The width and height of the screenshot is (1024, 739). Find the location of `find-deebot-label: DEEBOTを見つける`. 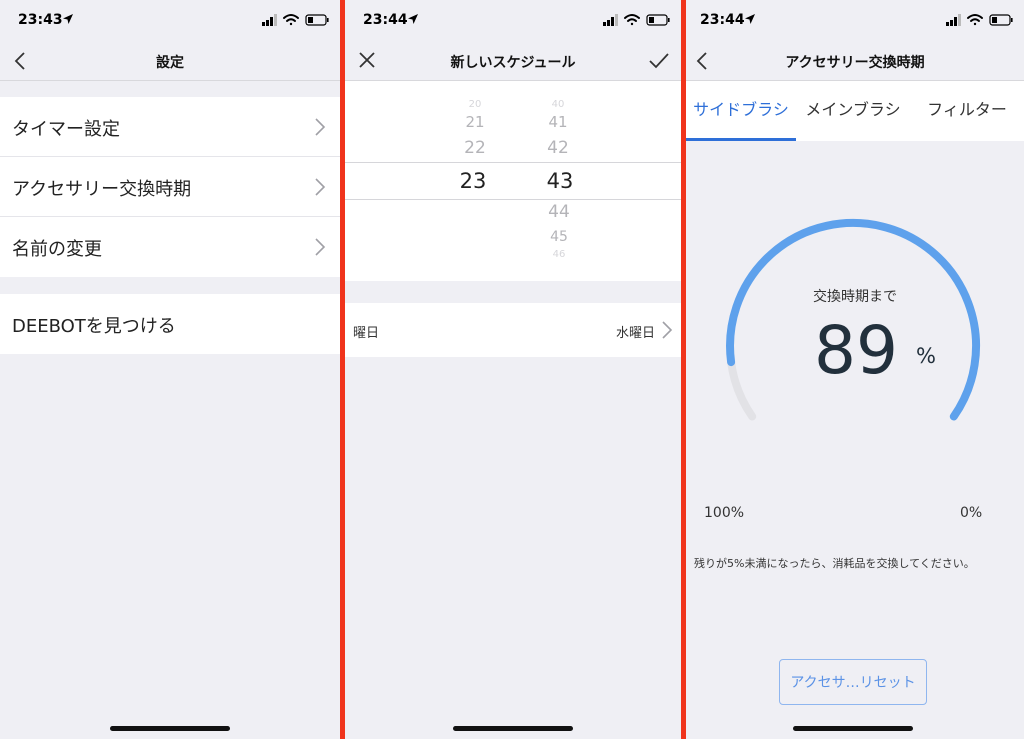

find-deebot-label: DEEBOTを見つける is located at coordinates (94, 326).